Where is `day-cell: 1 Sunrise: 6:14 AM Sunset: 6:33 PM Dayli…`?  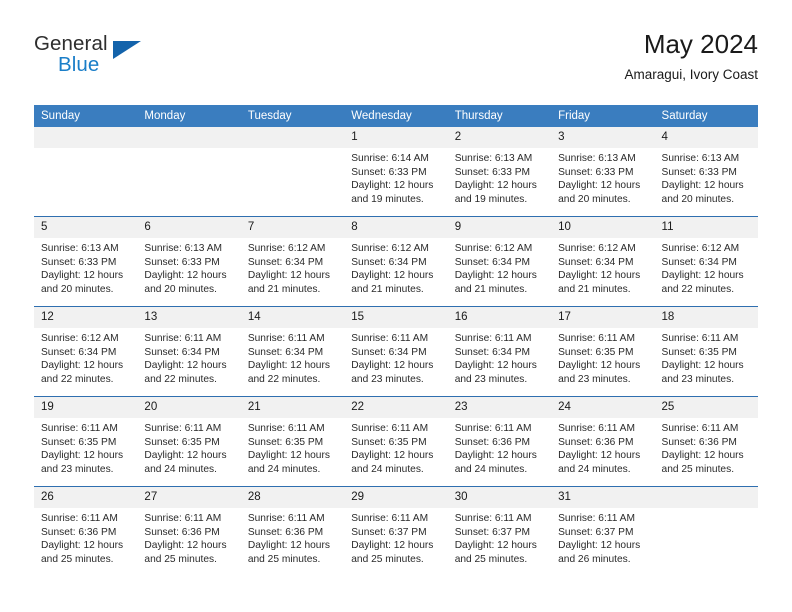
day-cell: 1 Sunrise: 6:14 AM Sunset: 6:33 PM Dayli… is located at coordinates (396, 172).